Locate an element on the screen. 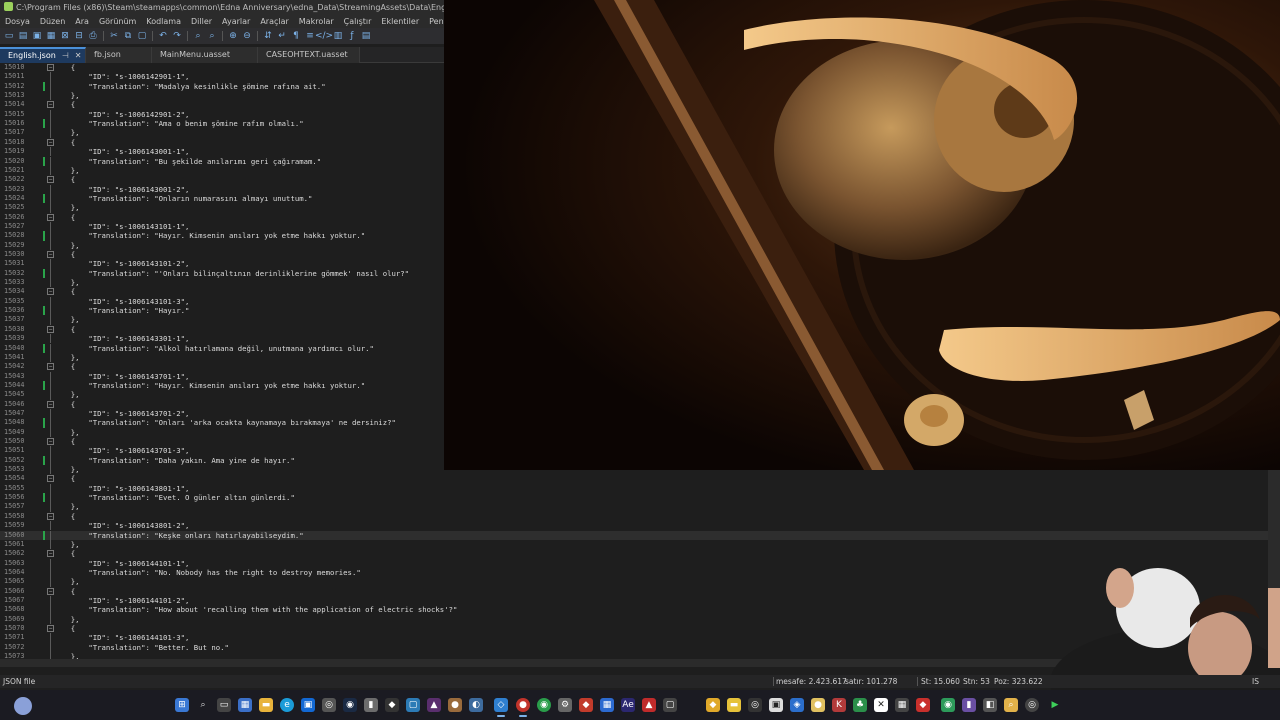 The image size is (1280, 720). task-view-icon: ▭ is located at coordinates (224, 705).